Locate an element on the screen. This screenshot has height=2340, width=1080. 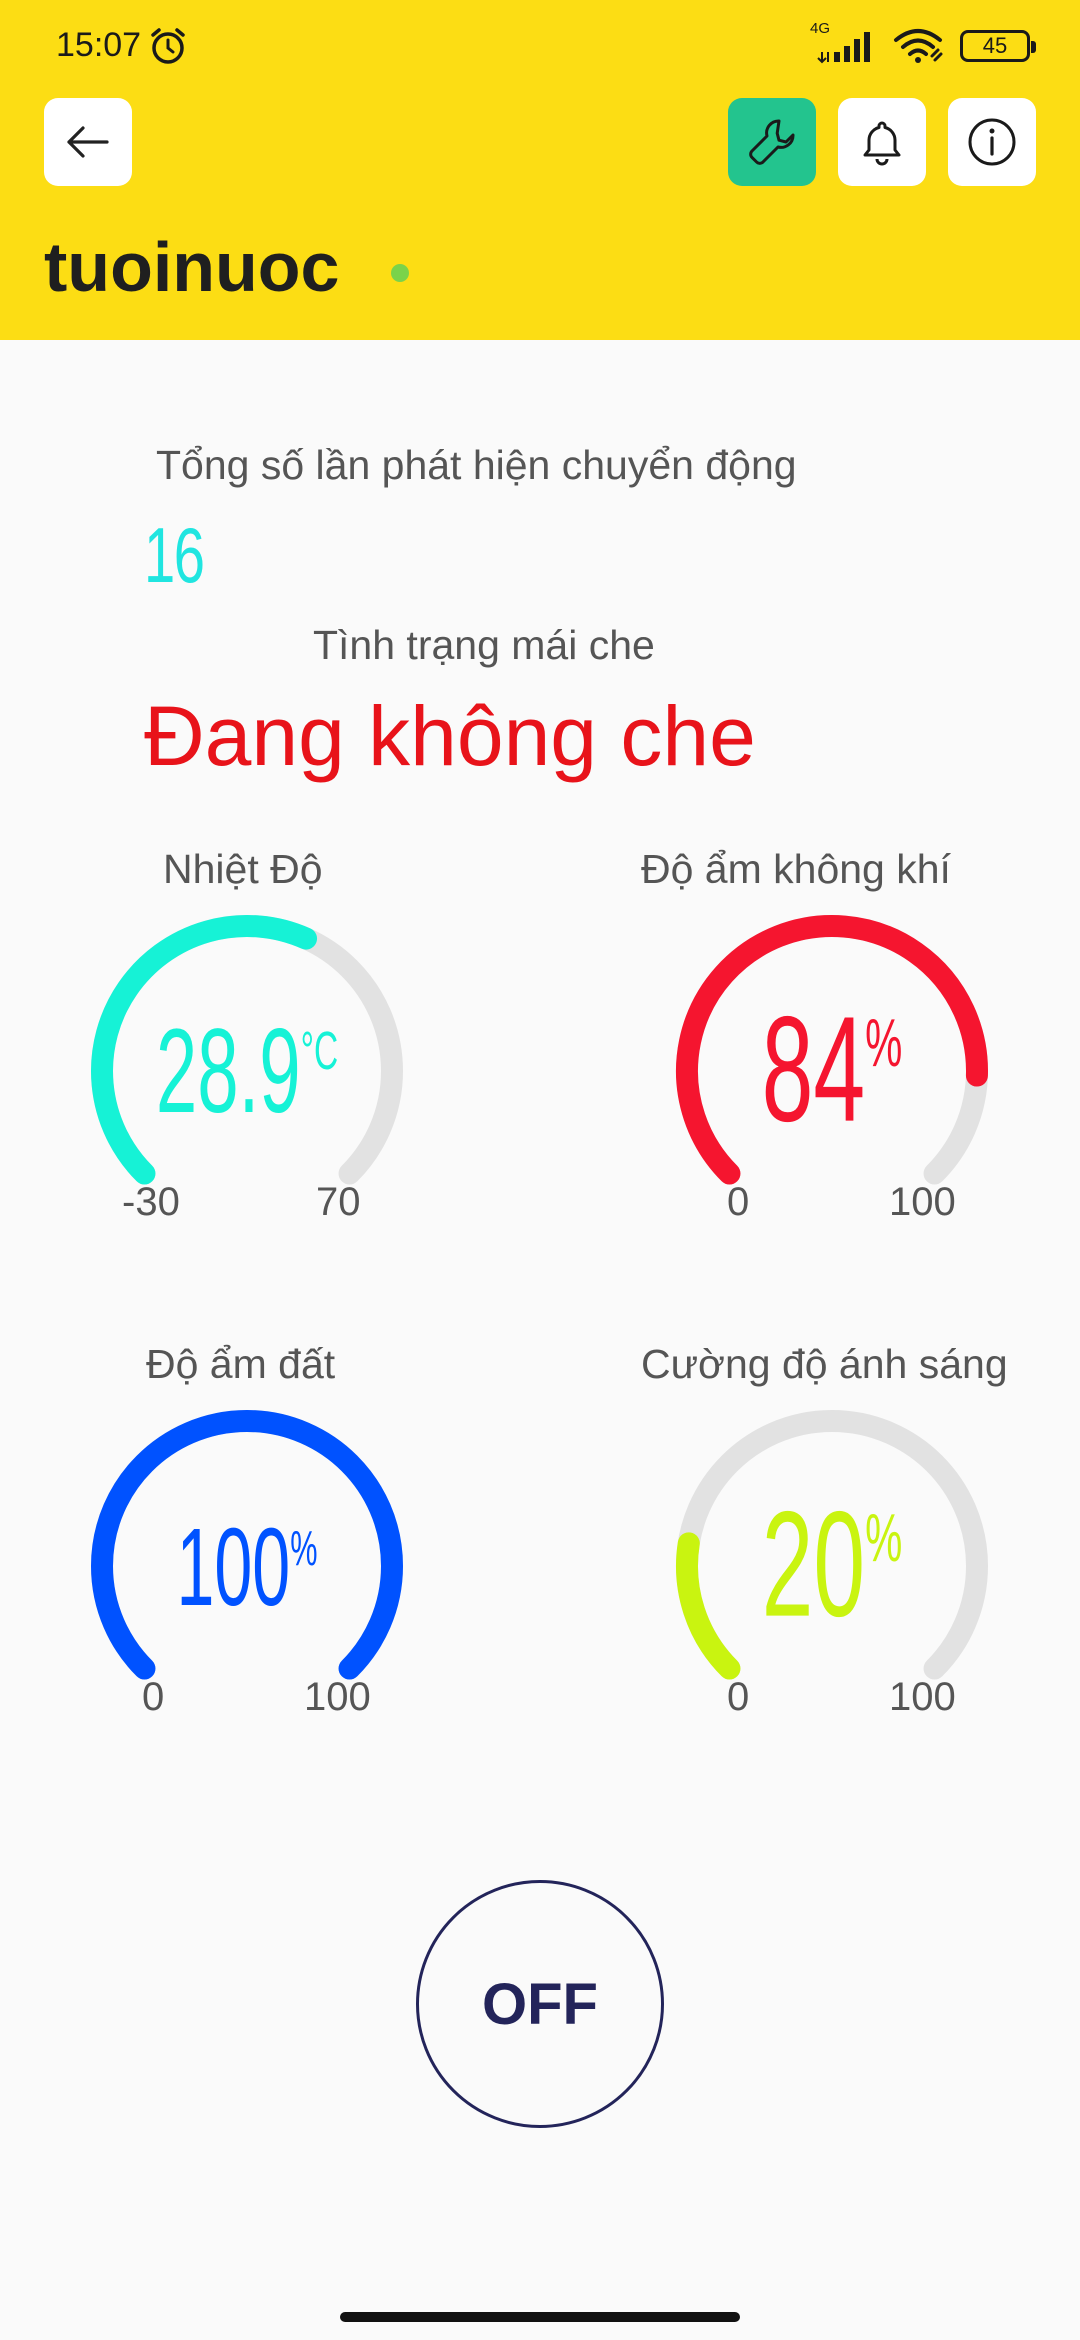
gauge-temperature: 28.9°C is located at coordinates (247, 1050).